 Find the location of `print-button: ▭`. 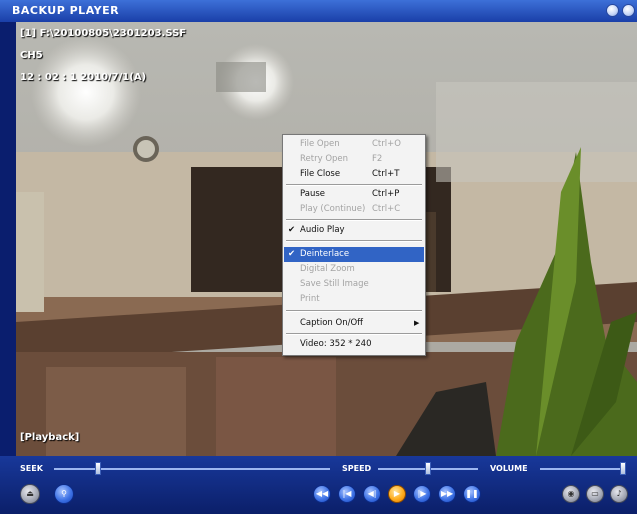

print-button: ▭ is located at coordinates (595, 494).